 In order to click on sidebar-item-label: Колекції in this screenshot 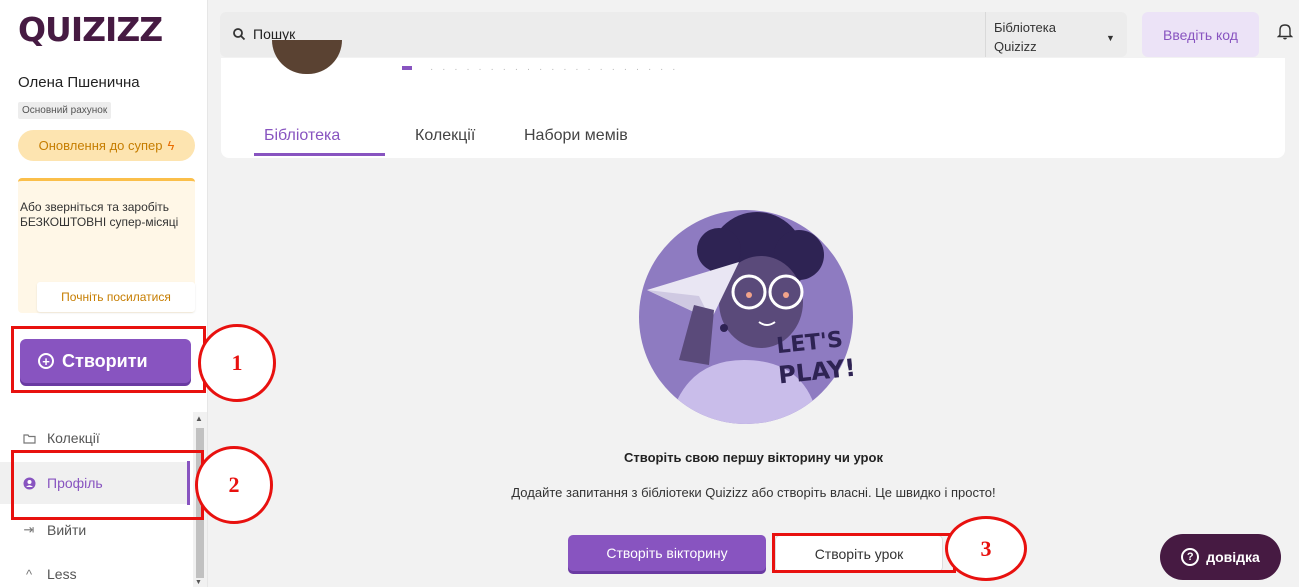, I will do `click(73, 438)`.